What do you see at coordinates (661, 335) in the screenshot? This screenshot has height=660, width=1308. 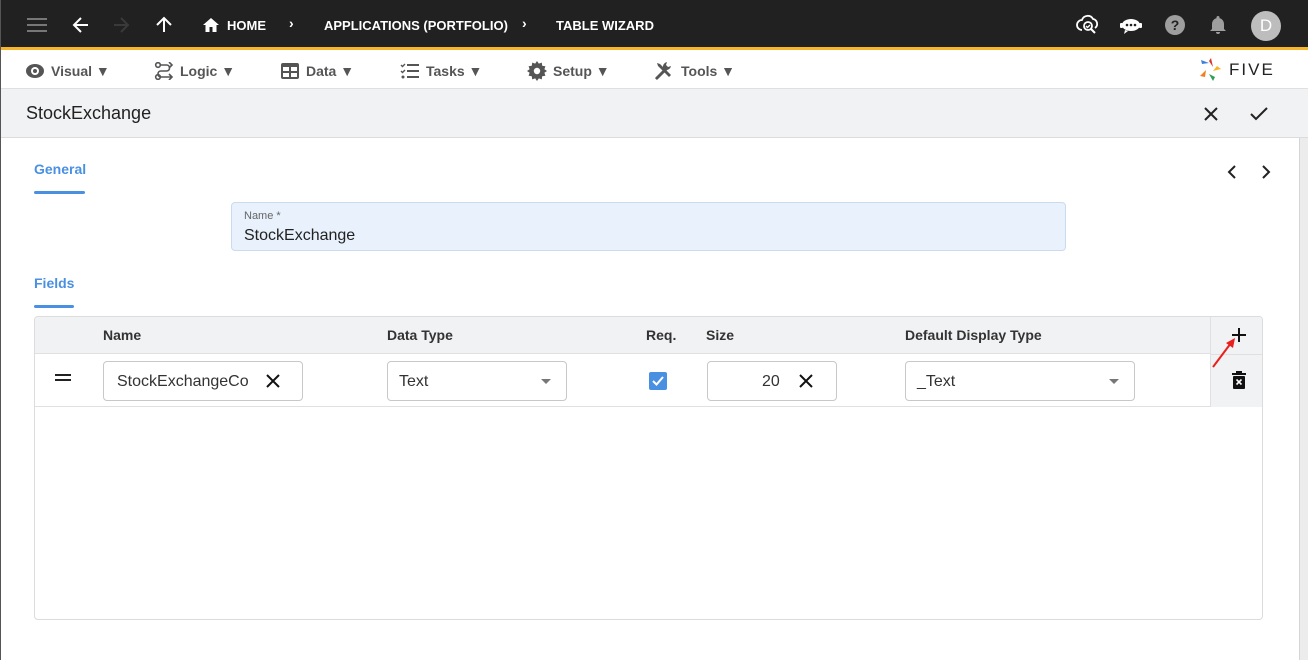 I see `column-header-required: Req.` at bounding box center [661, 335].